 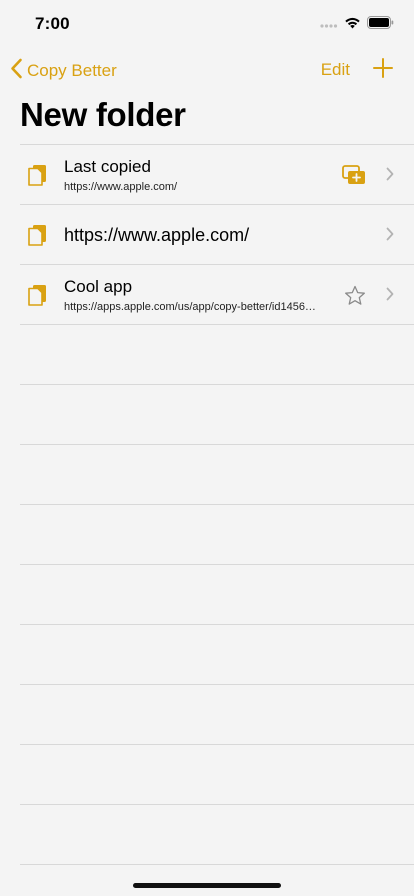 I want to click on status-icons, so click(x=357, y=25).